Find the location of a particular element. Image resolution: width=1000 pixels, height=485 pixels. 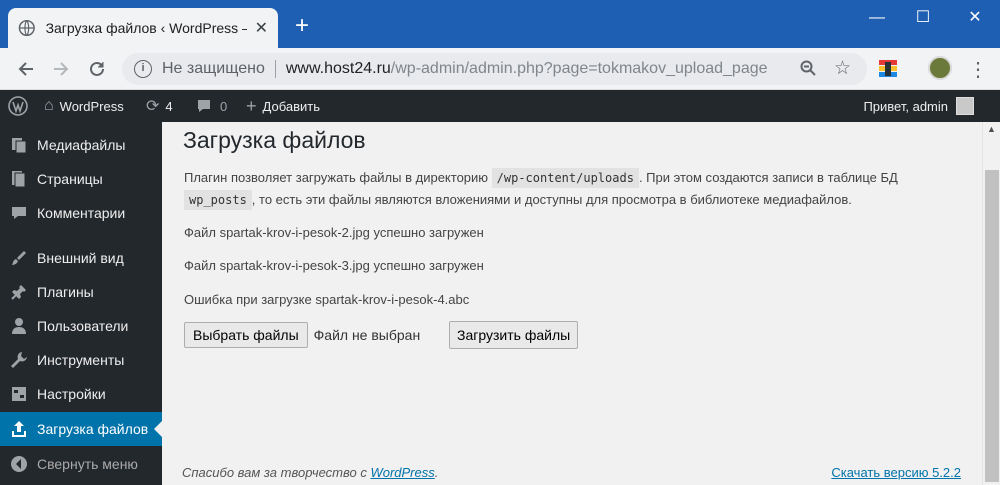

sidebar-item-label: Инструменты is located at coordinates (81, 360).